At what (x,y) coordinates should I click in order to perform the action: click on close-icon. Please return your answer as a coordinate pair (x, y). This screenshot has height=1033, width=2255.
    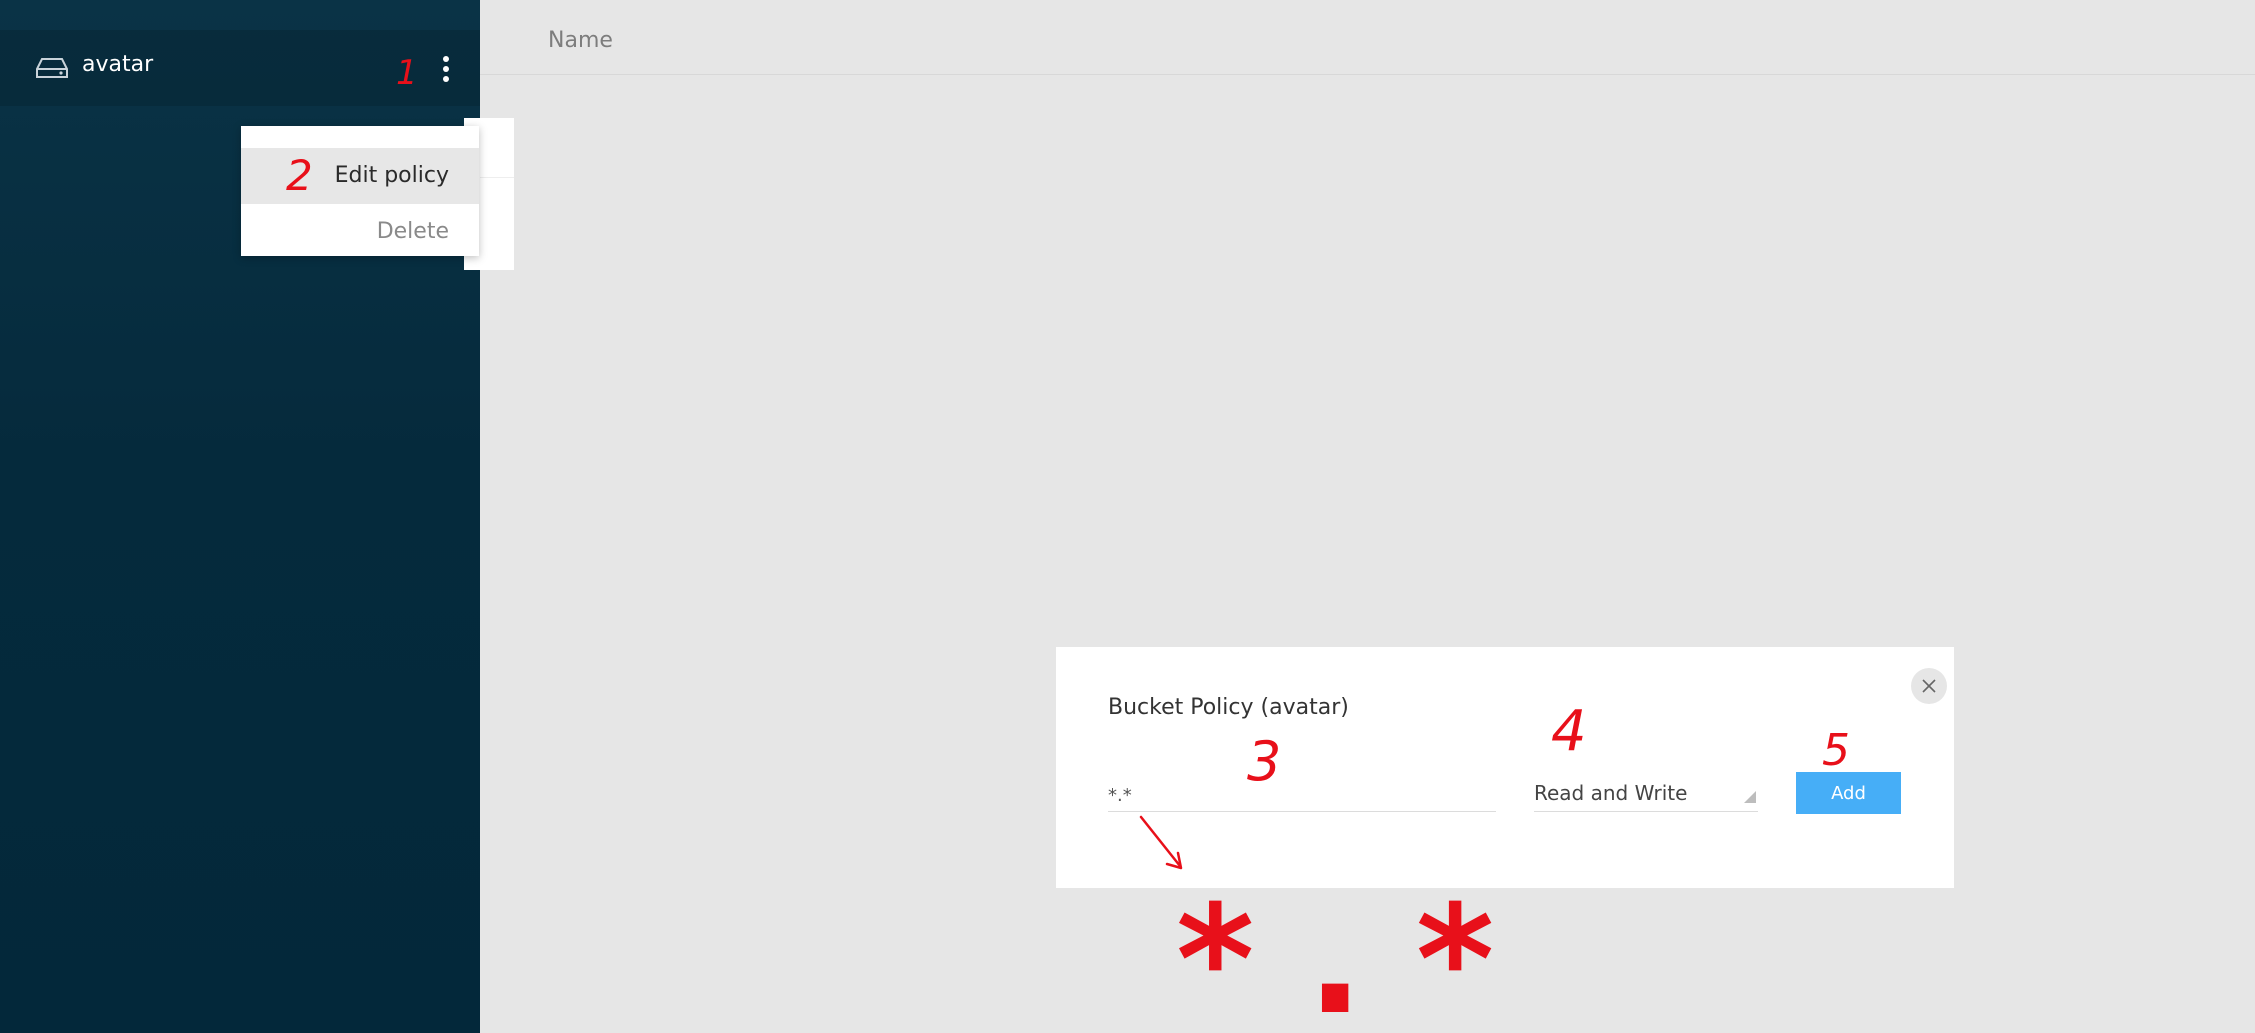
    Looking at the image, I should click on (1929, 686).